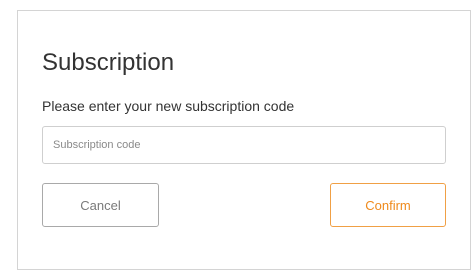 This screenshot has width=476, height=270. Describe the element at coordinates (168, 106) in the screenshot. I see `dialog-prompt: Please enter your new subscription code` at that location.